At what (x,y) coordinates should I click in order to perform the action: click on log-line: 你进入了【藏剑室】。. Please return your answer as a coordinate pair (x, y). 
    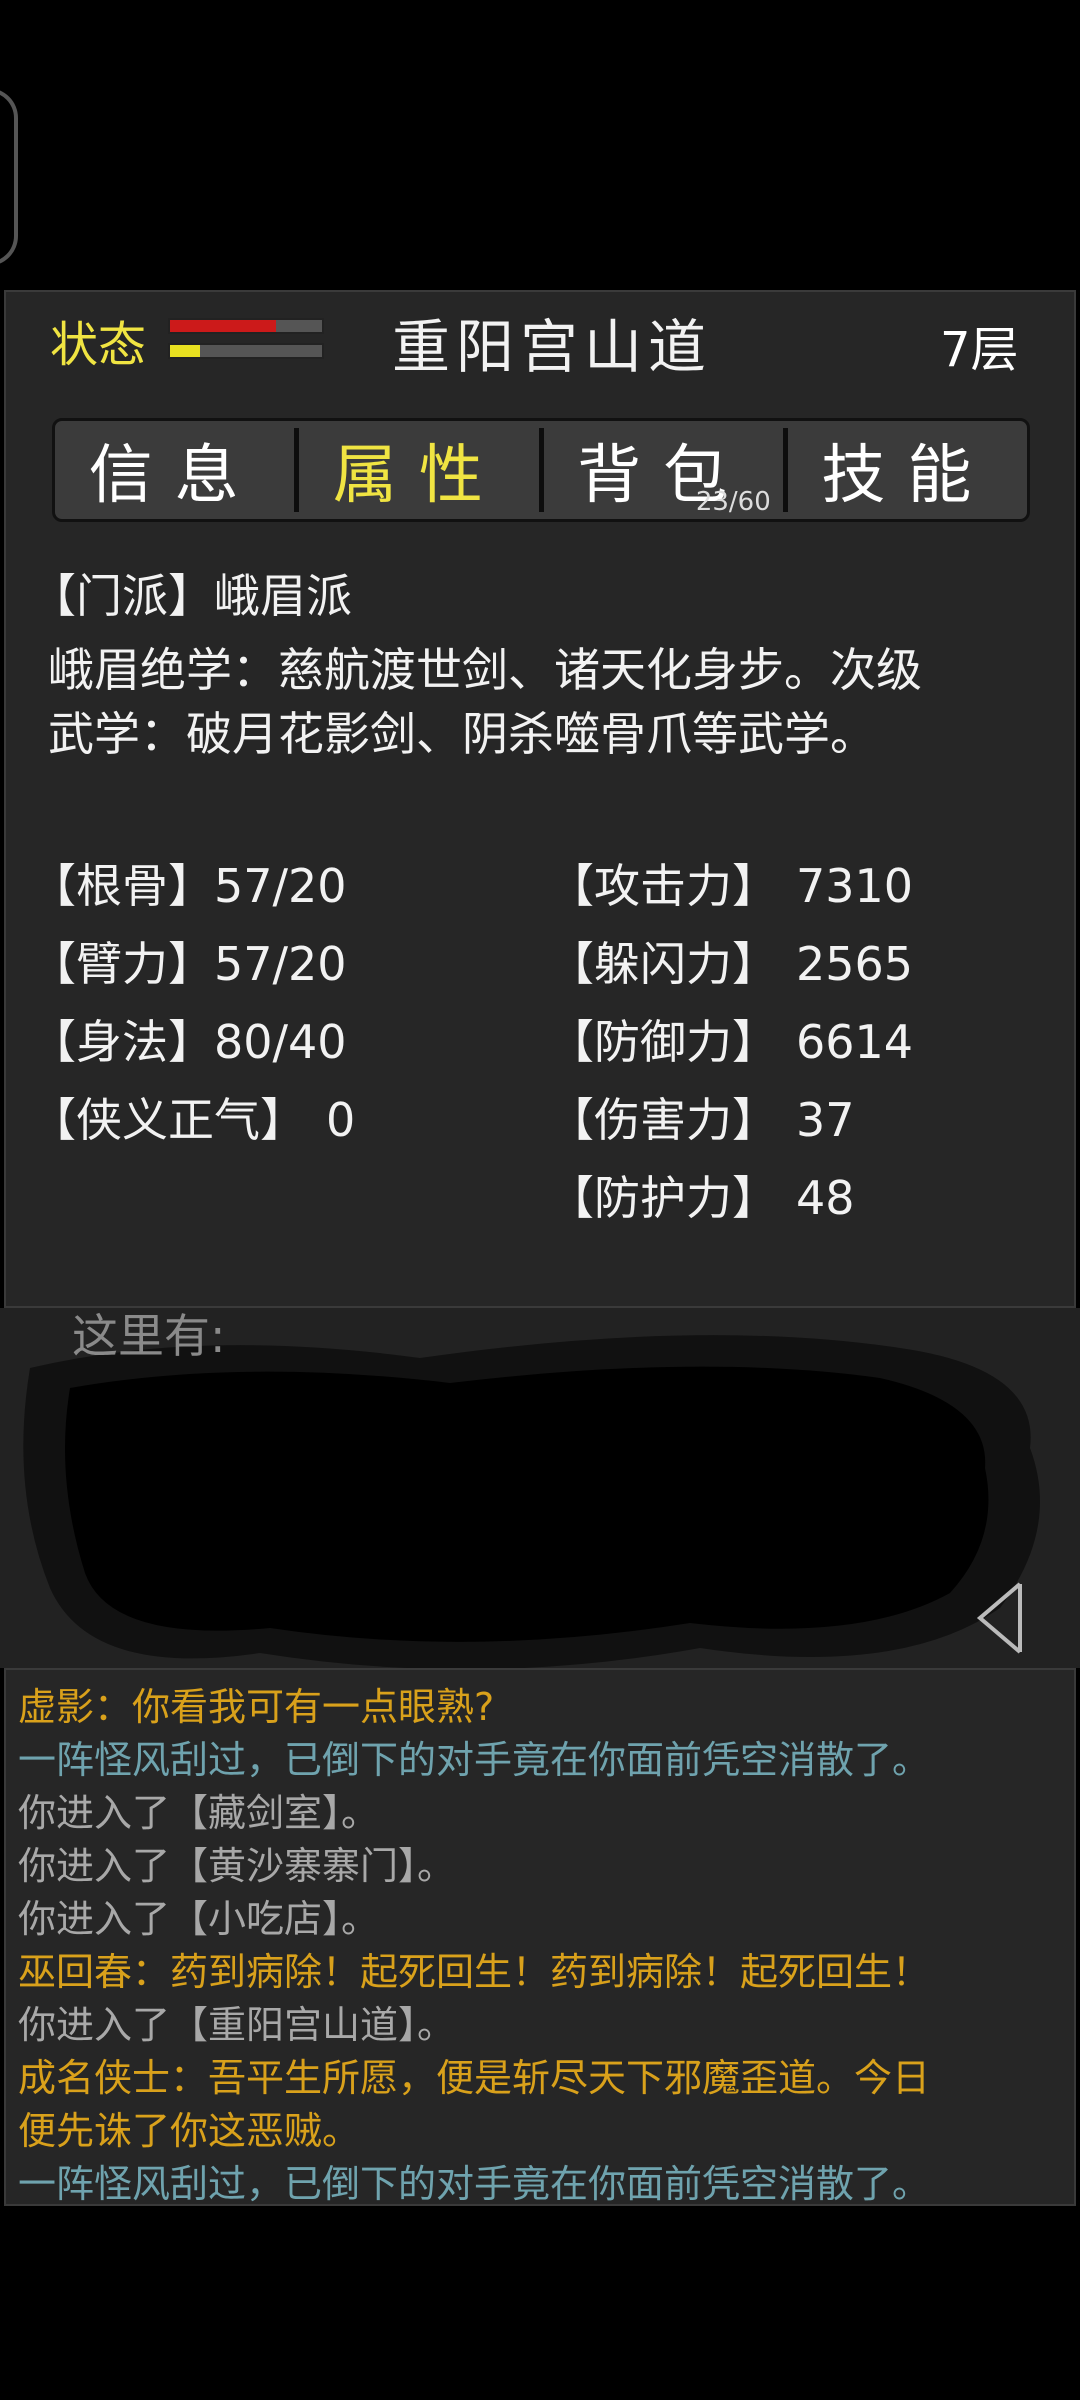
    Looking at the image, I should click on (199, 1813).